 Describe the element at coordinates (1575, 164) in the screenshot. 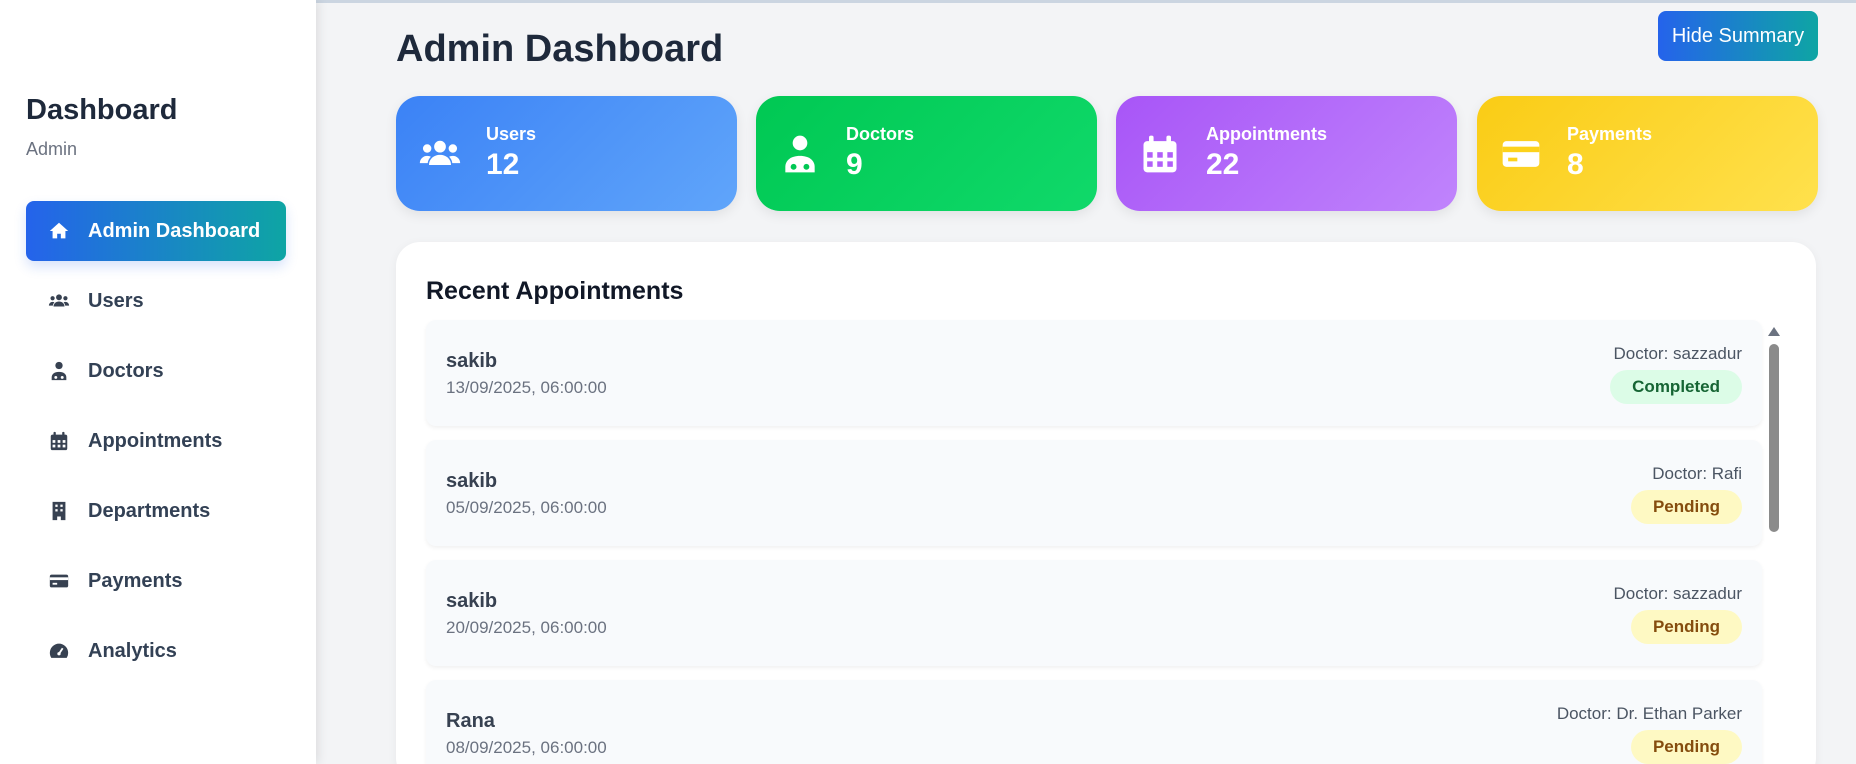

I see `card-value: 8` at that location.